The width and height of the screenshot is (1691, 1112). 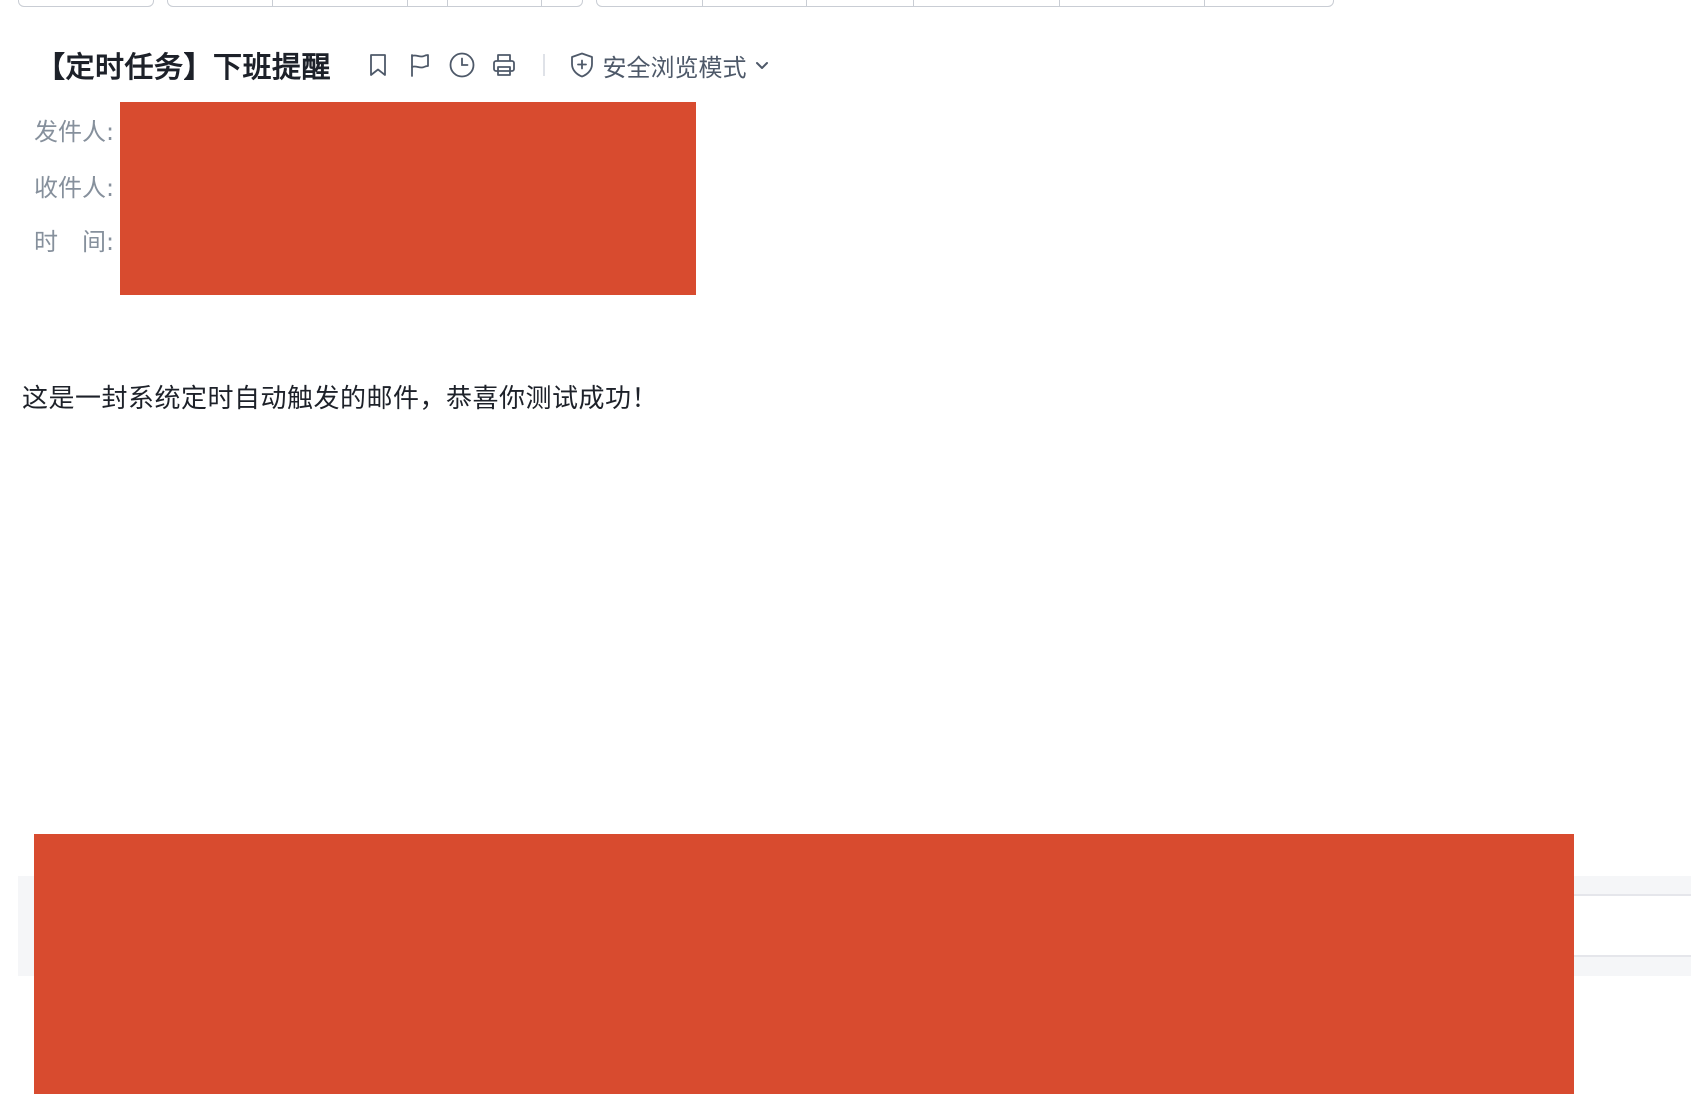 What do you see at coordinates (504, 65) in the screenshot?
I see `print-icon` at bounding box center [504, 65].